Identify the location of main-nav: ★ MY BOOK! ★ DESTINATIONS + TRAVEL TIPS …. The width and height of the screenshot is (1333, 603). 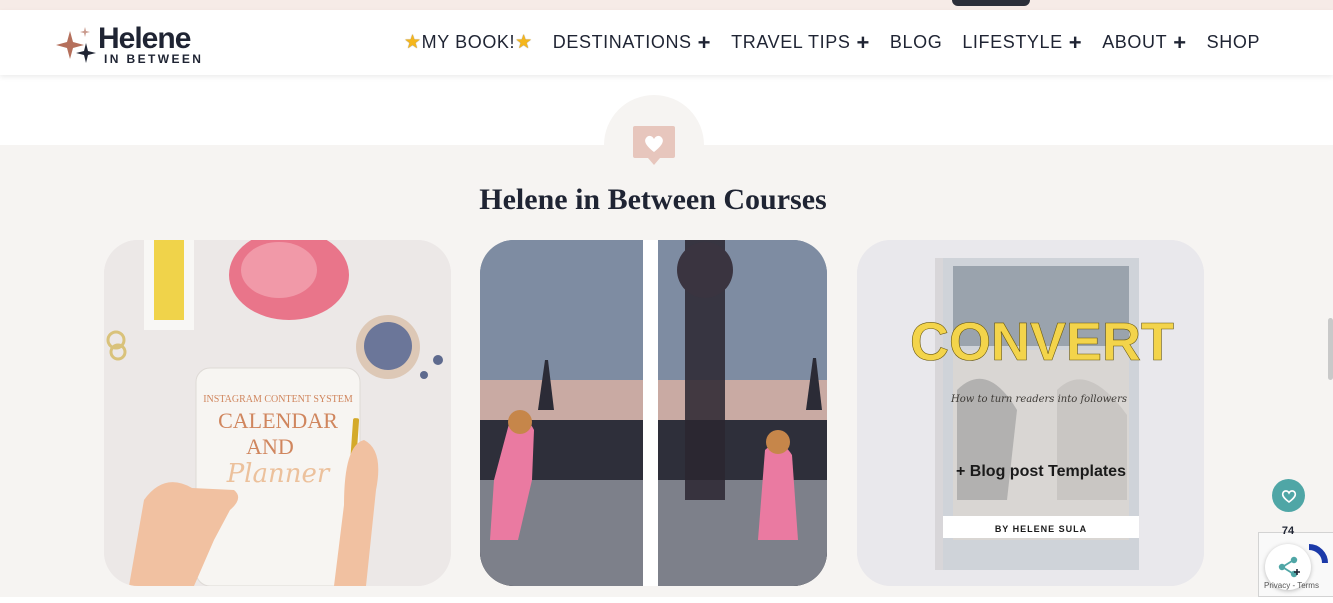
(842, 42).